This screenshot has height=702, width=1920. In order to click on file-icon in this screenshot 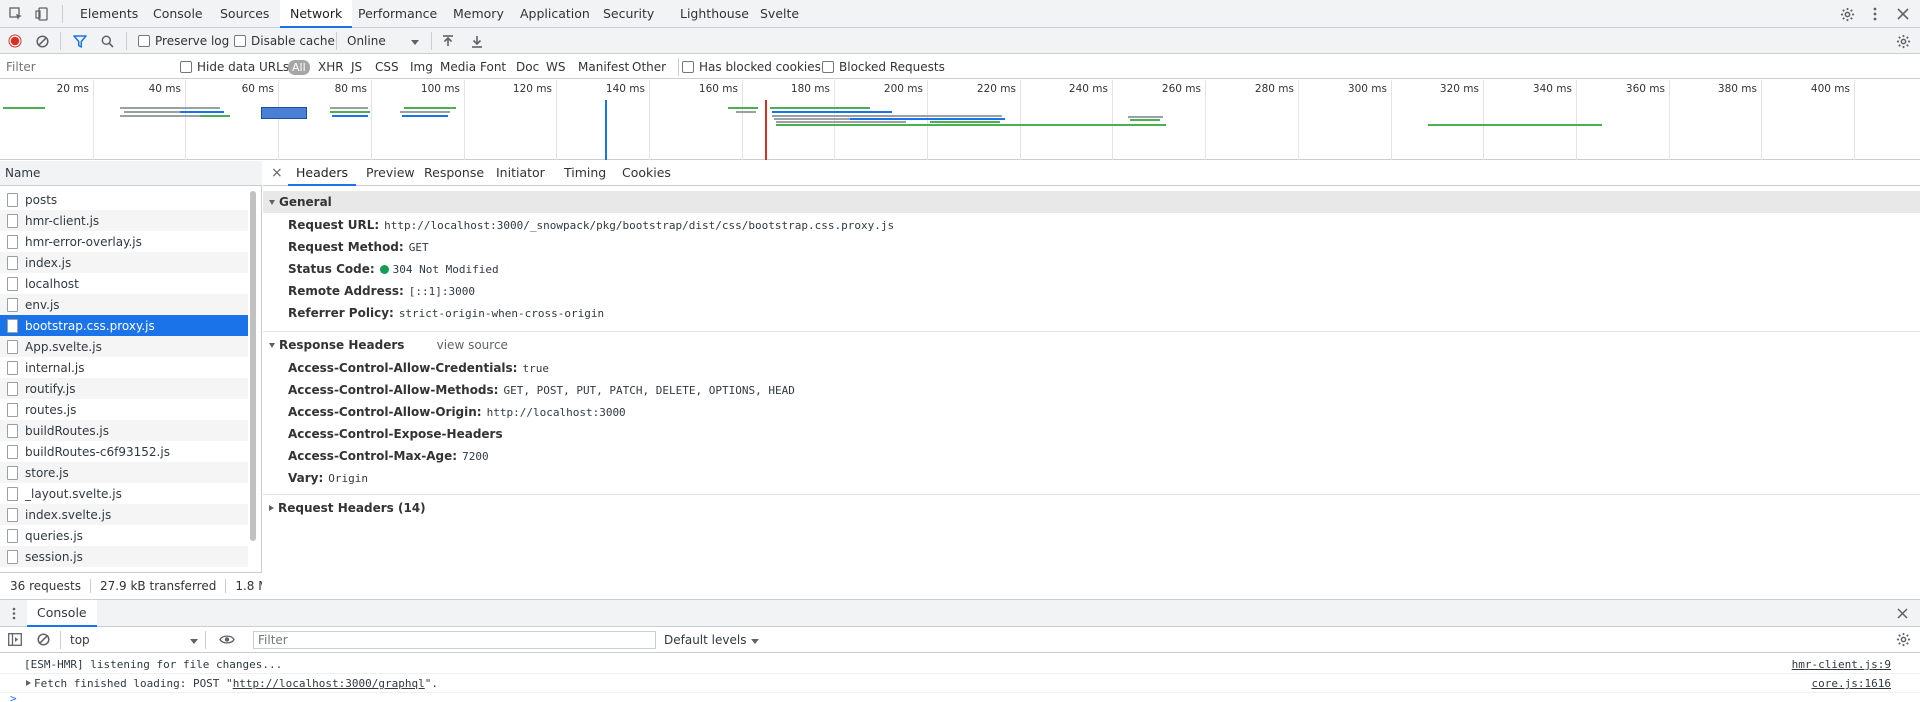, I will do `click(12, 535)`.